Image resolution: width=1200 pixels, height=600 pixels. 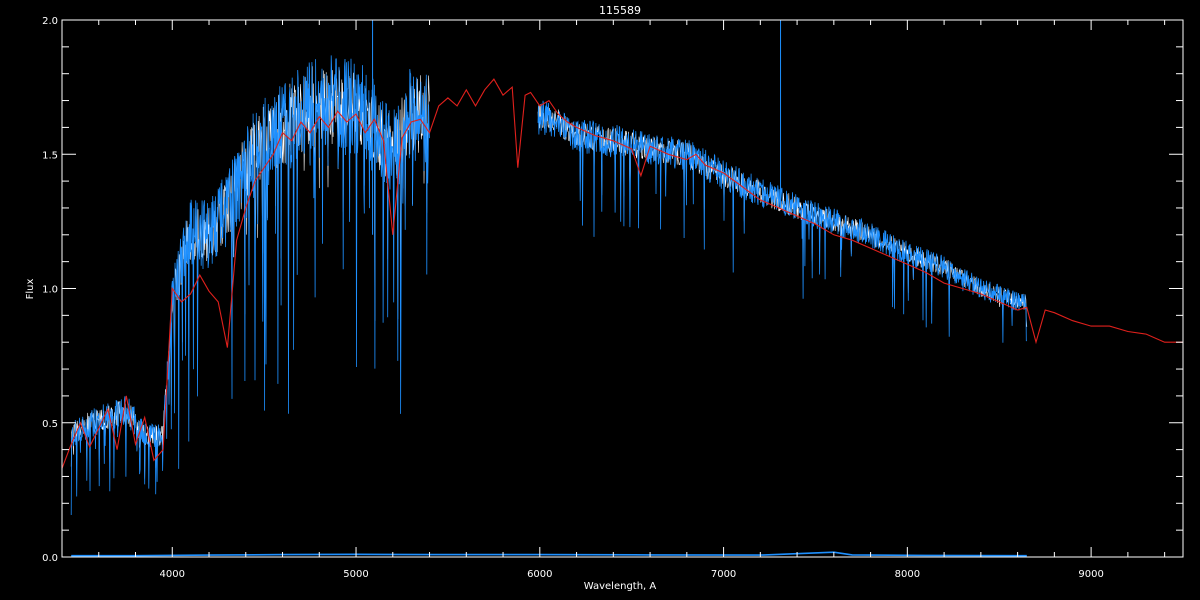 What do you see at coordinates (50, 21) in the screenshot?
I see `y-tick-label: 2.0` at bounding box center [50, 21].